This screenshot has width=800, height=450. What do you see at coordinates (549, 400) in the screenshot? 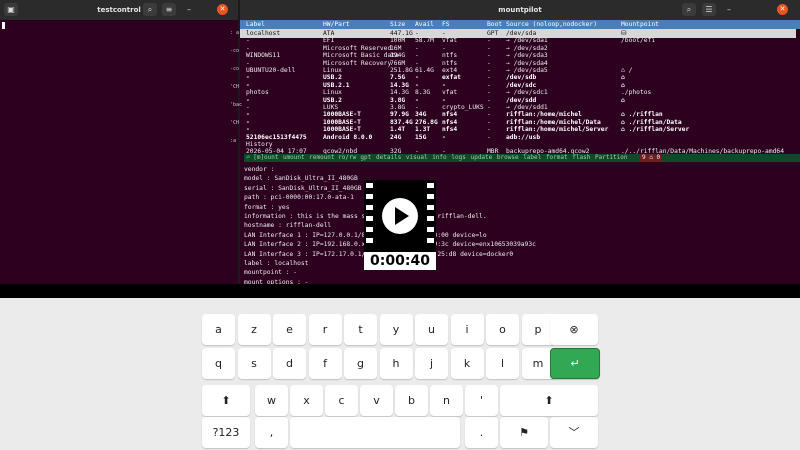
I see `key-shift-right: ⬆` at bounding box center [549, 400].